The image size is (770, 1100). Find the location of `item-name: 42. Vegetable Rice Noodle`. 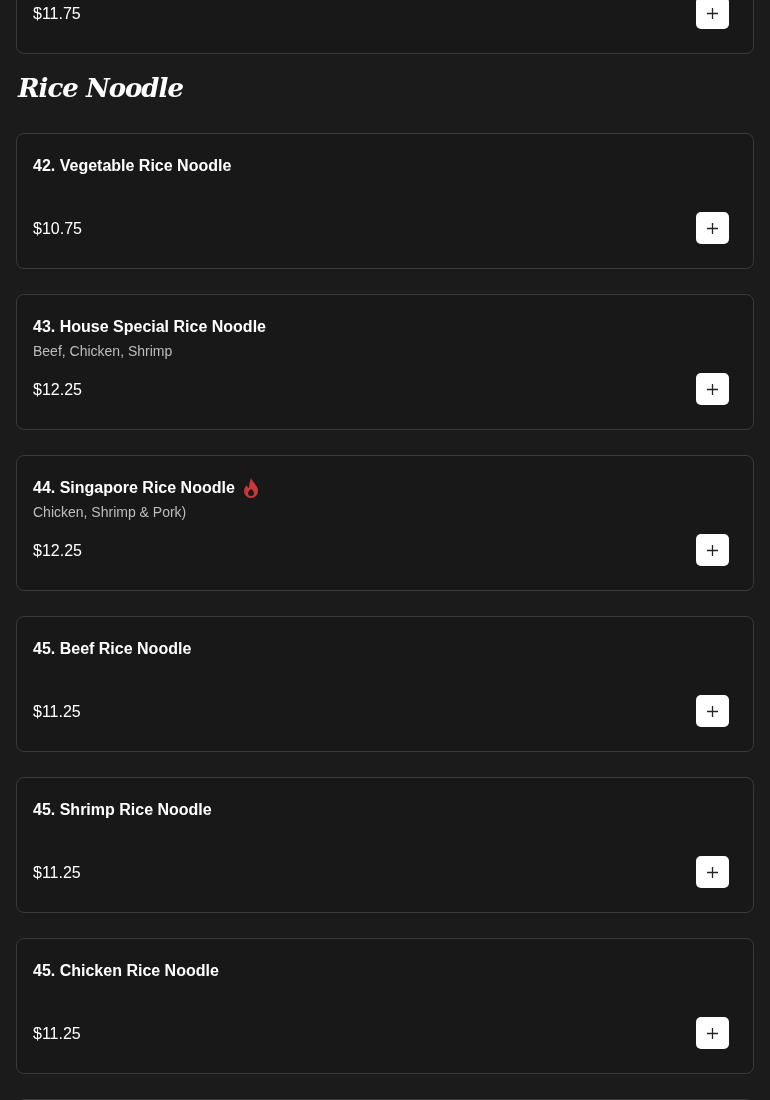

item-name: 42. Vegetable Rice Noodle is located at coordinates (132, 166).